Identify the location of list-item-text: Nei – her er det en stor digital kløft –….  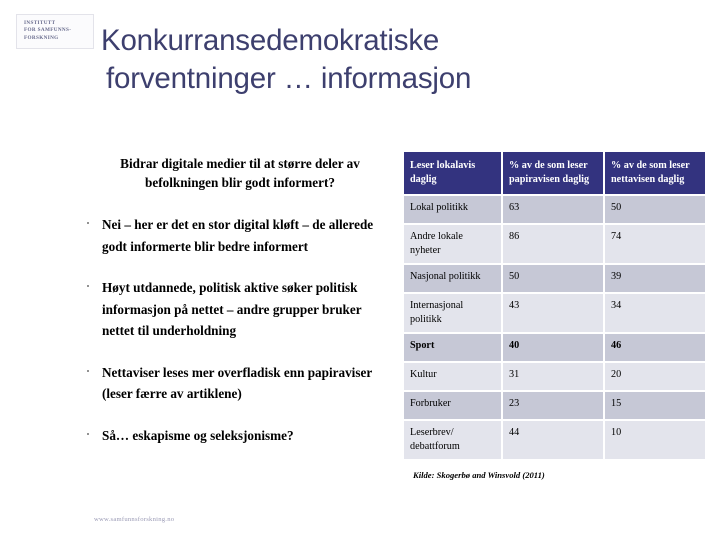
(238, 235).